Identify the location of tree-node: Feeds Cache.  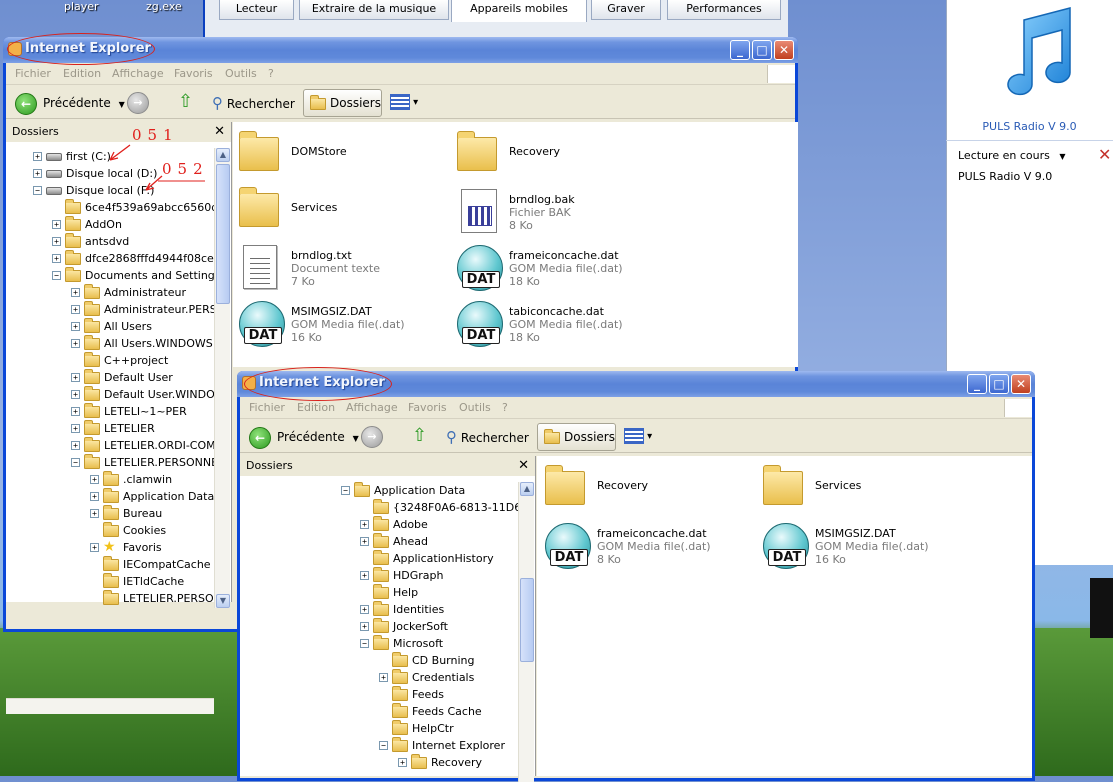
(379, 711).